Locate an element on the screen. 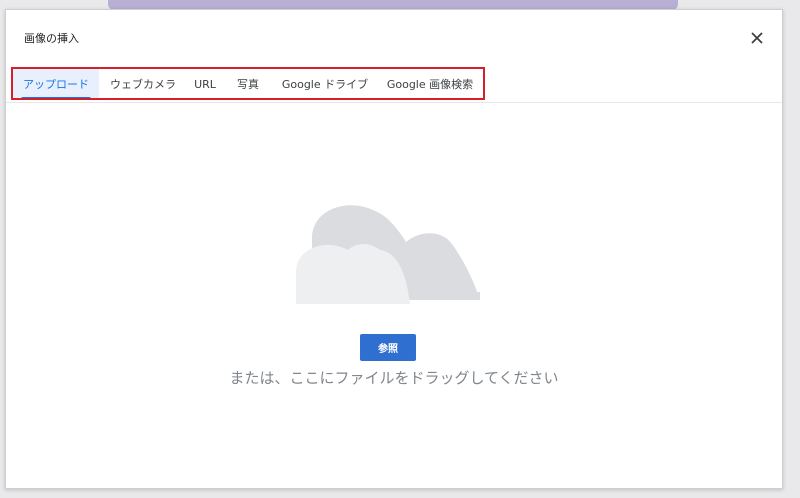 The width and height of the screenshot is (800, 498). tab-google-image-search: Google 画像検索 is located at coordinates (430, 84).